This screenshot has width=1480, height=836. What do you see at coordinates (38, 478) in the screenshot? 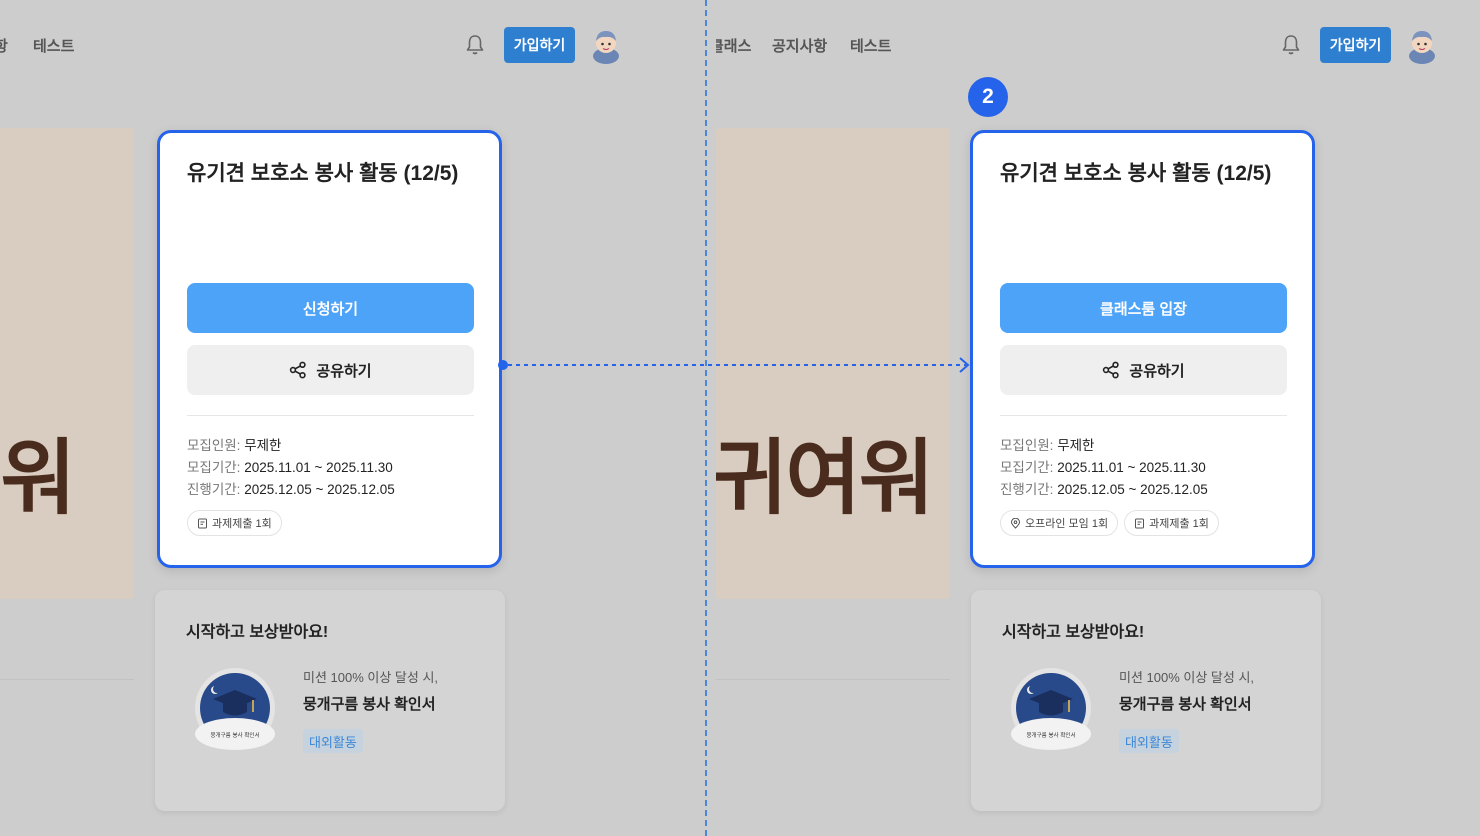
I see `banner-text: 워` at bounding box center [38, 478].